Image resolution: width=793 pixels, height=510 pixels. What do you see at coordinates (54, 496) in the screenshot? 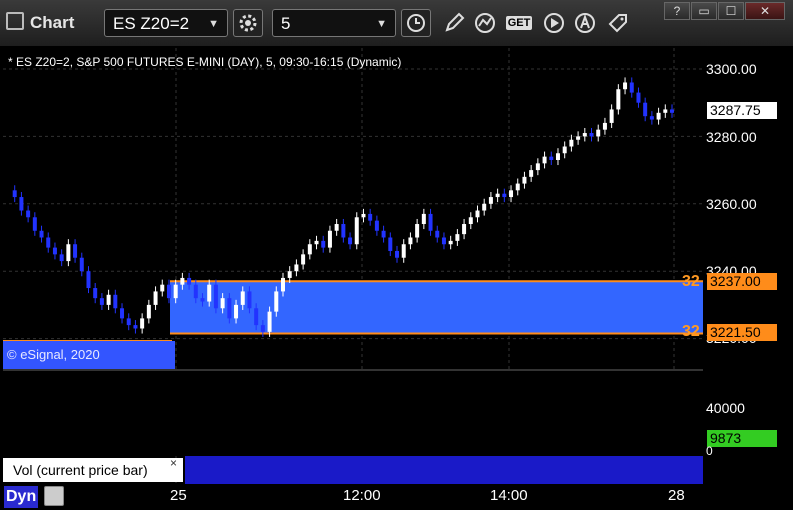
I see `lock-icon` at bounding box center [54, 496].